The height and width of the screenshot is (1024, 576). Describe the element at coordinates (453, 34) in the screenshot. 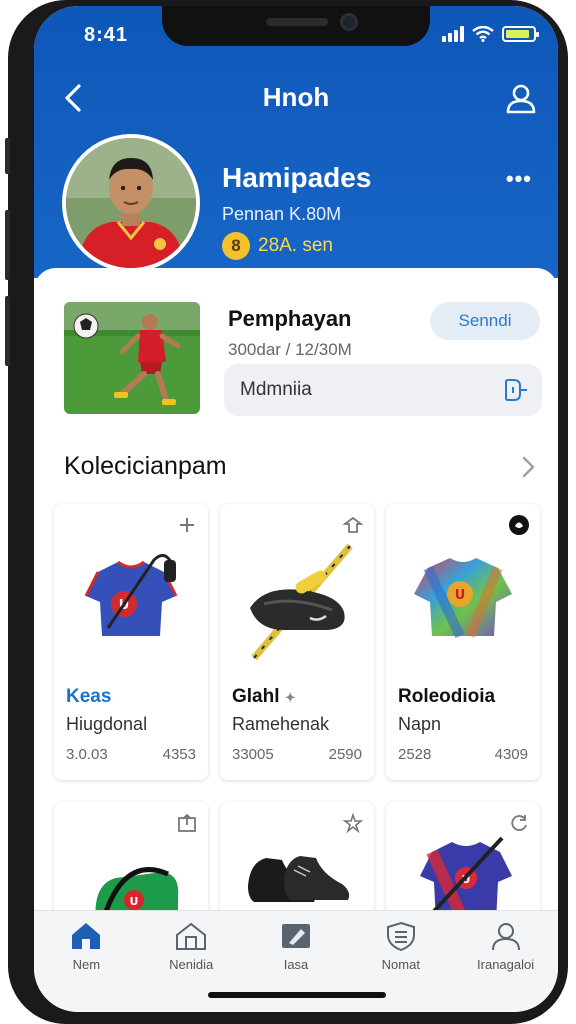

I see `signal-icon` at that location.